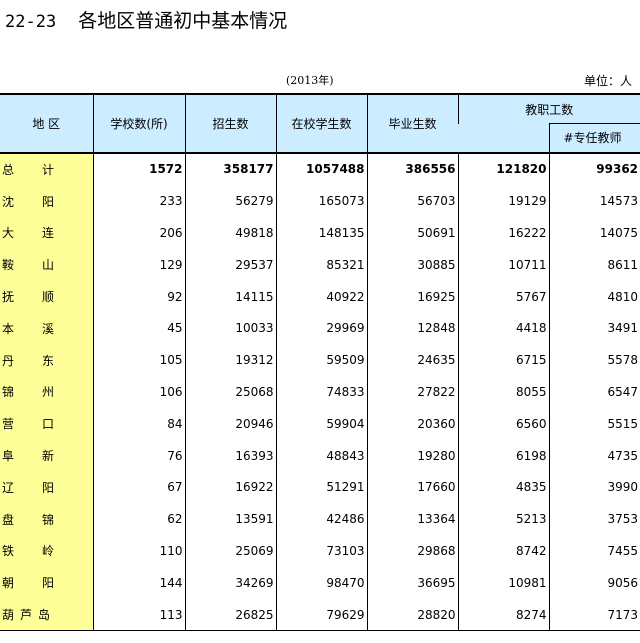 The width and height of the screenshot is (640, 643). Describe the element at coordinates (310, 80) in the screenshot. I see `year-label: (2013年)` at that location.